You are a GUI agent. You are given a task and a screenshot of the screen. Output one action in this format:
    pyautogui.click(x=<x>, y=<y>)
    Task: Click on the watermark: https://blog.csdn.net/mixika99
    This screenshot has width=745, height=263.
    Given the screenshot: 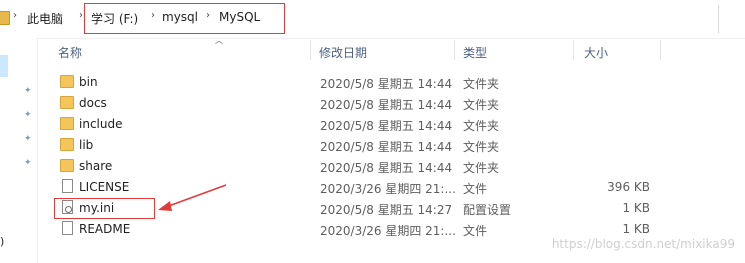 What is the action you would take?
    pyautogui.click(x=643, y=244)
    